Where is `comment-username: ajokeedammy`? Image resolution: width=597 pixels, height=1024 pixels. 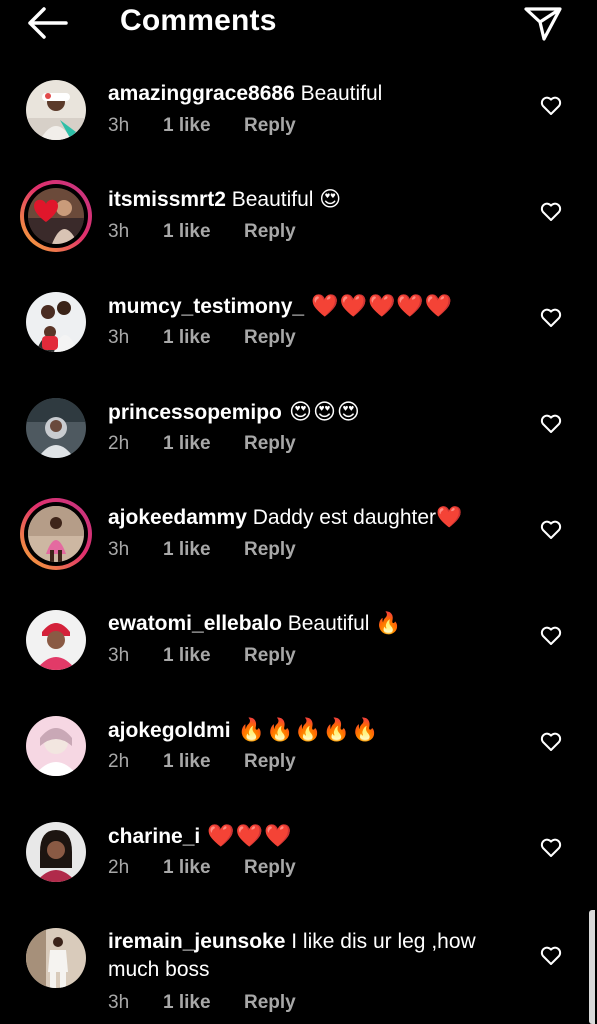 comment-username: ajokeedammy is located at coordinates (177, 517).